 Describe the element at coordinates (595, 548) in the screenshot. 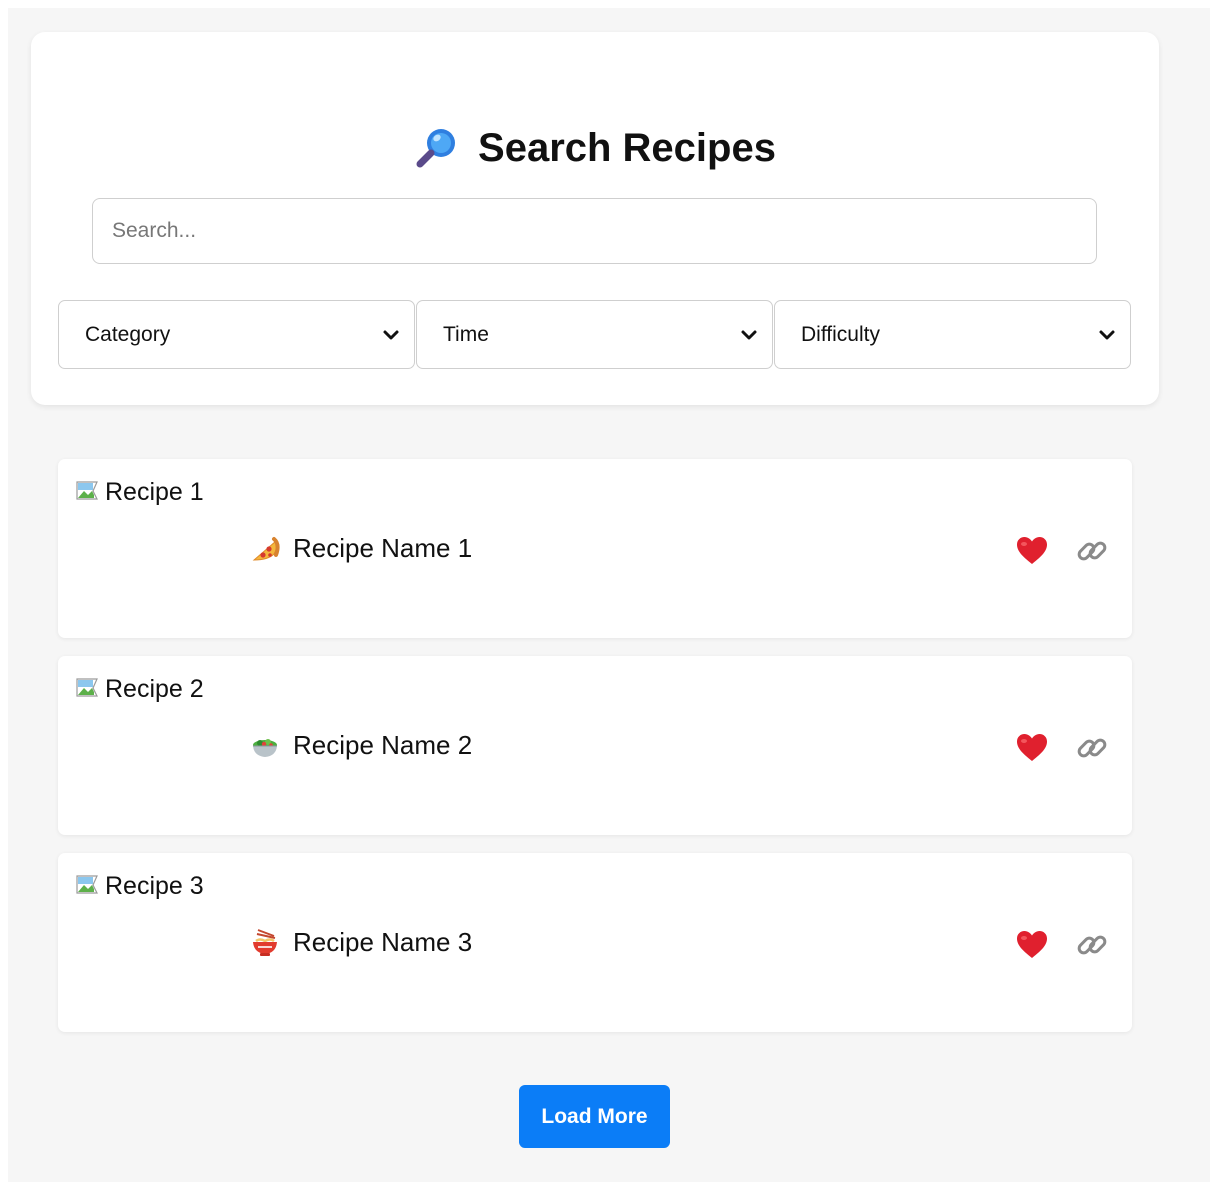

I see `recipe-card: Recipe 1 Recipe Name 1` at that location.